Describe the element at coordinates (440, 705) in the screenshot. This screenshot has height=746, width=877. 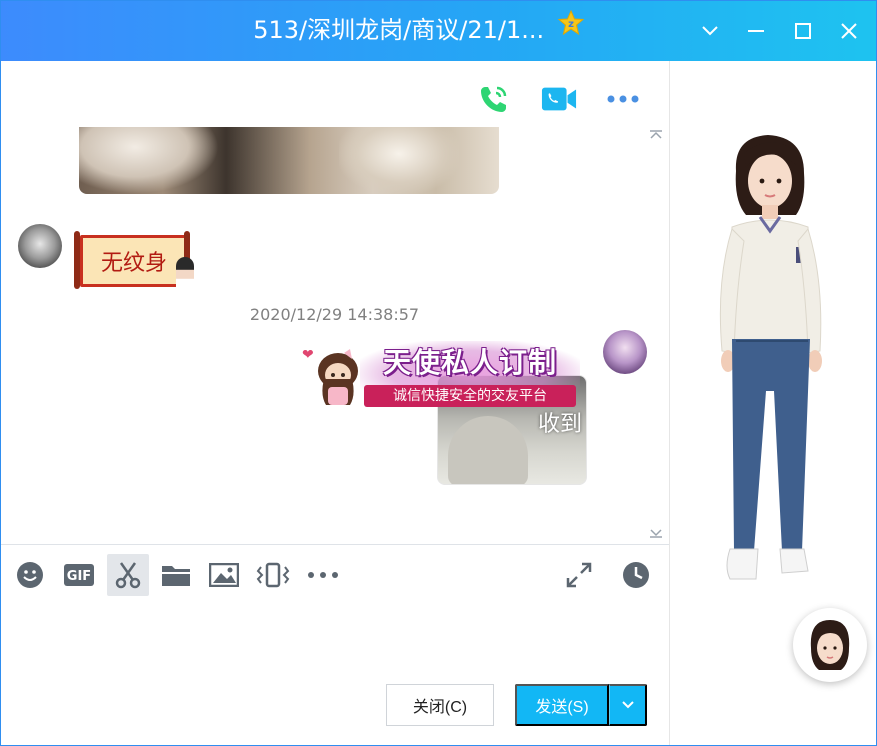
I see `close-button: 关闭(C)` at that location.